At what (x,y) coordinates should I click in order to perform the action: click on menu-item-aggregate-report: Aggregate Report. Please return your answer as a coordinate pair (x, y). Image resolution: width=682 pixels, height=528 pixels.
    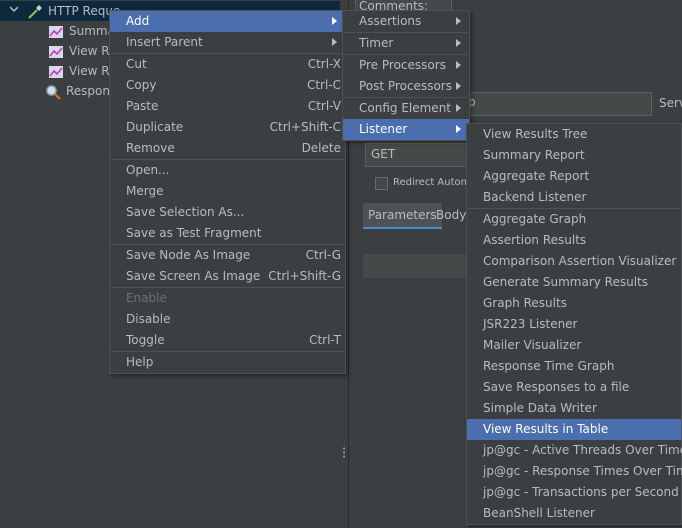
    Looking at the image, I should click on (574, 176).